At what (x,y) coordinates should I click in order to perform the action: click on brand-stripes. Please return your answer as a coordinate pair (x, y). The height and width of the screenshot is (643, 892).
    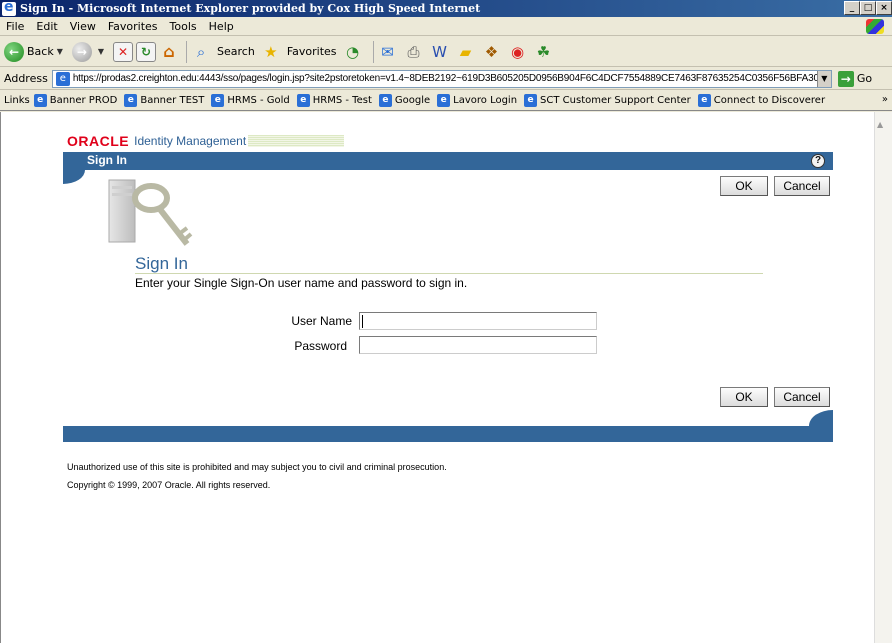
    Looking at the image, I should click on (296, 141).